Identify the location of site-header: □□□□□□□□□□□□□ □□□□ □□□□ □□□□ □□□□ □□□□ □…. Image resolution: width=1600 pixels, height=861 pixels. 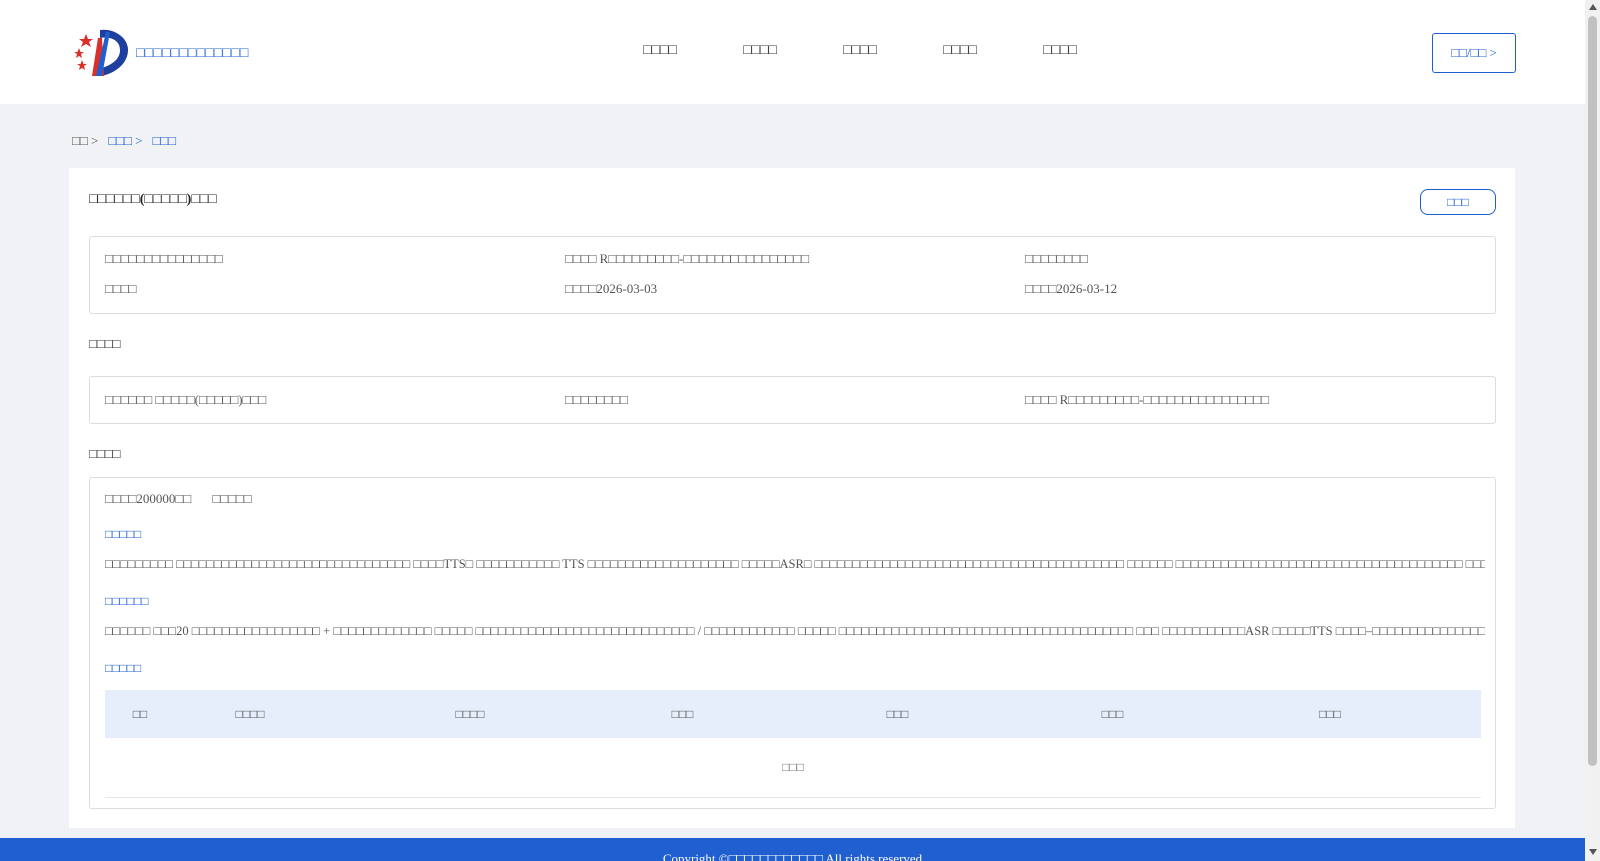
(792, 52).